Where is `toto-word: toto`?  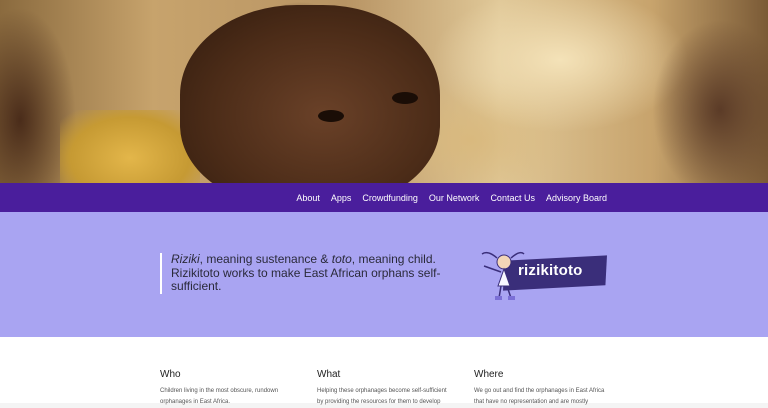 toto-word: toto is located at coordinates (341, 259).